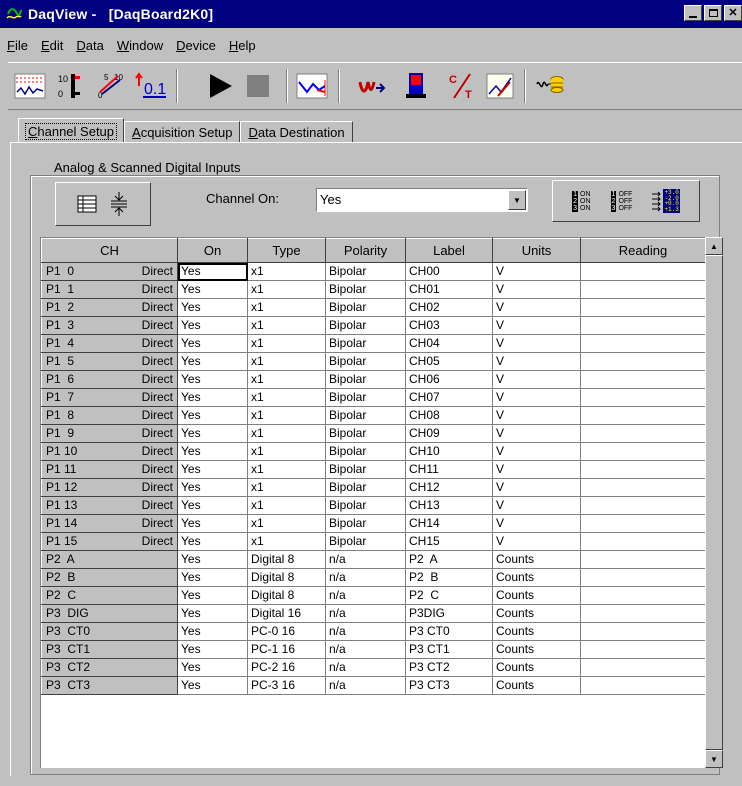 The width and height of the screenshot is (742, 786). Describe the element at coordinates (449, 559) in the screenshot. I see `cell-label: P2 A` at that location.